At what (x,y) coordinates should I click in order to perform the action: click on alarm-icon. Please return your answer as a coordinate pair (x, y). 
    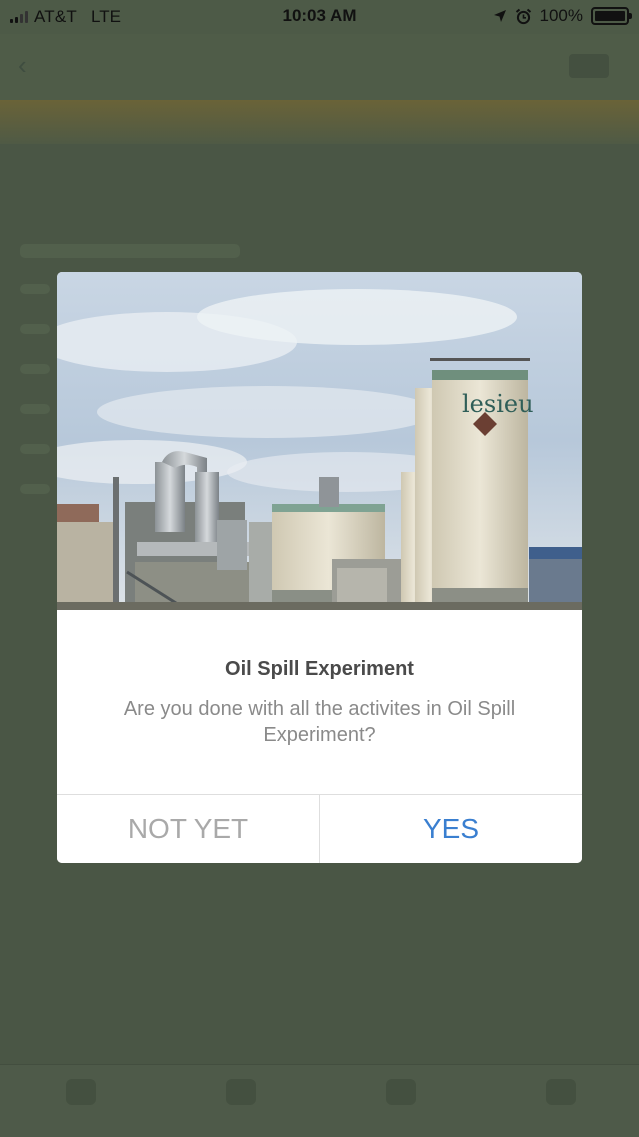
    Looking at the image, I should click on (523, 16).